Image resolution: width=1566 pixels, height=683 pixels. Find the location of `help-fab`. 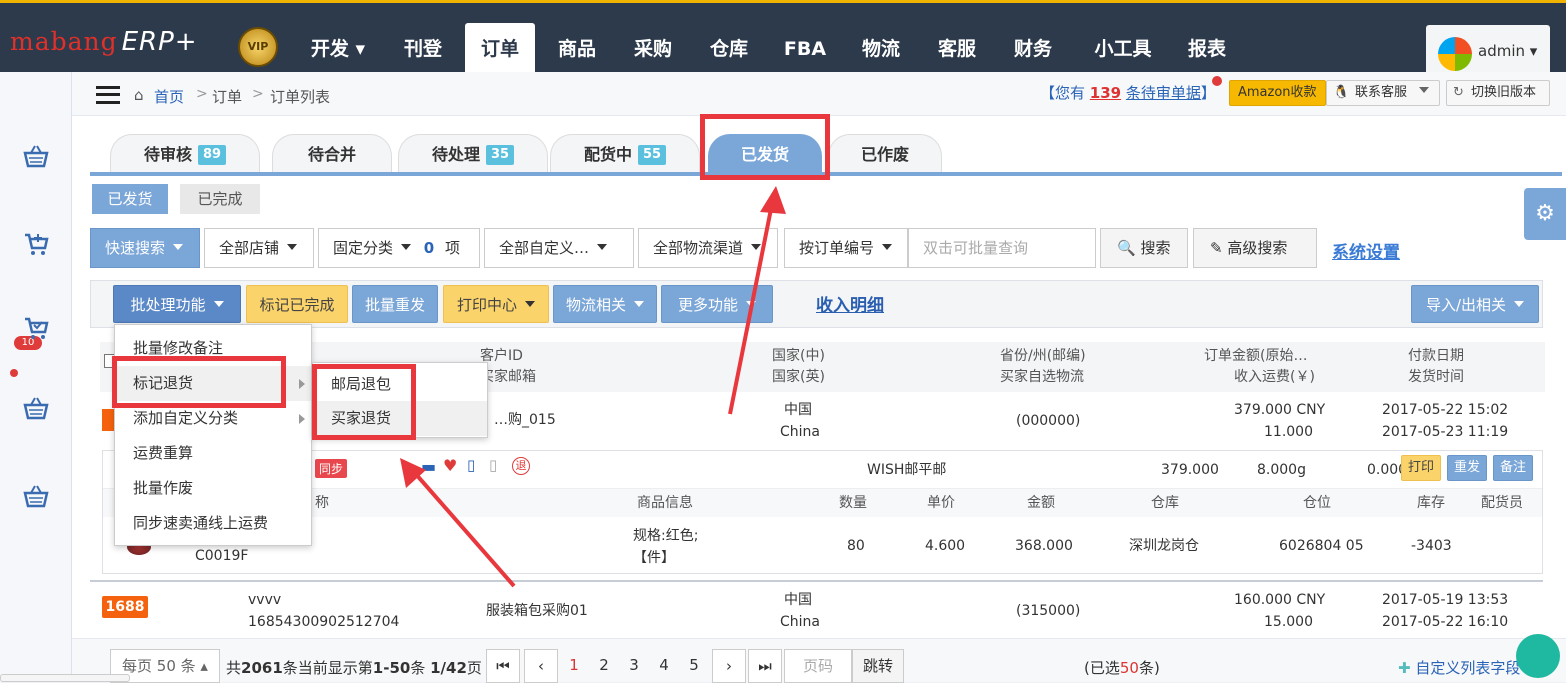

help-fab is located at coordinates (1538, 656).